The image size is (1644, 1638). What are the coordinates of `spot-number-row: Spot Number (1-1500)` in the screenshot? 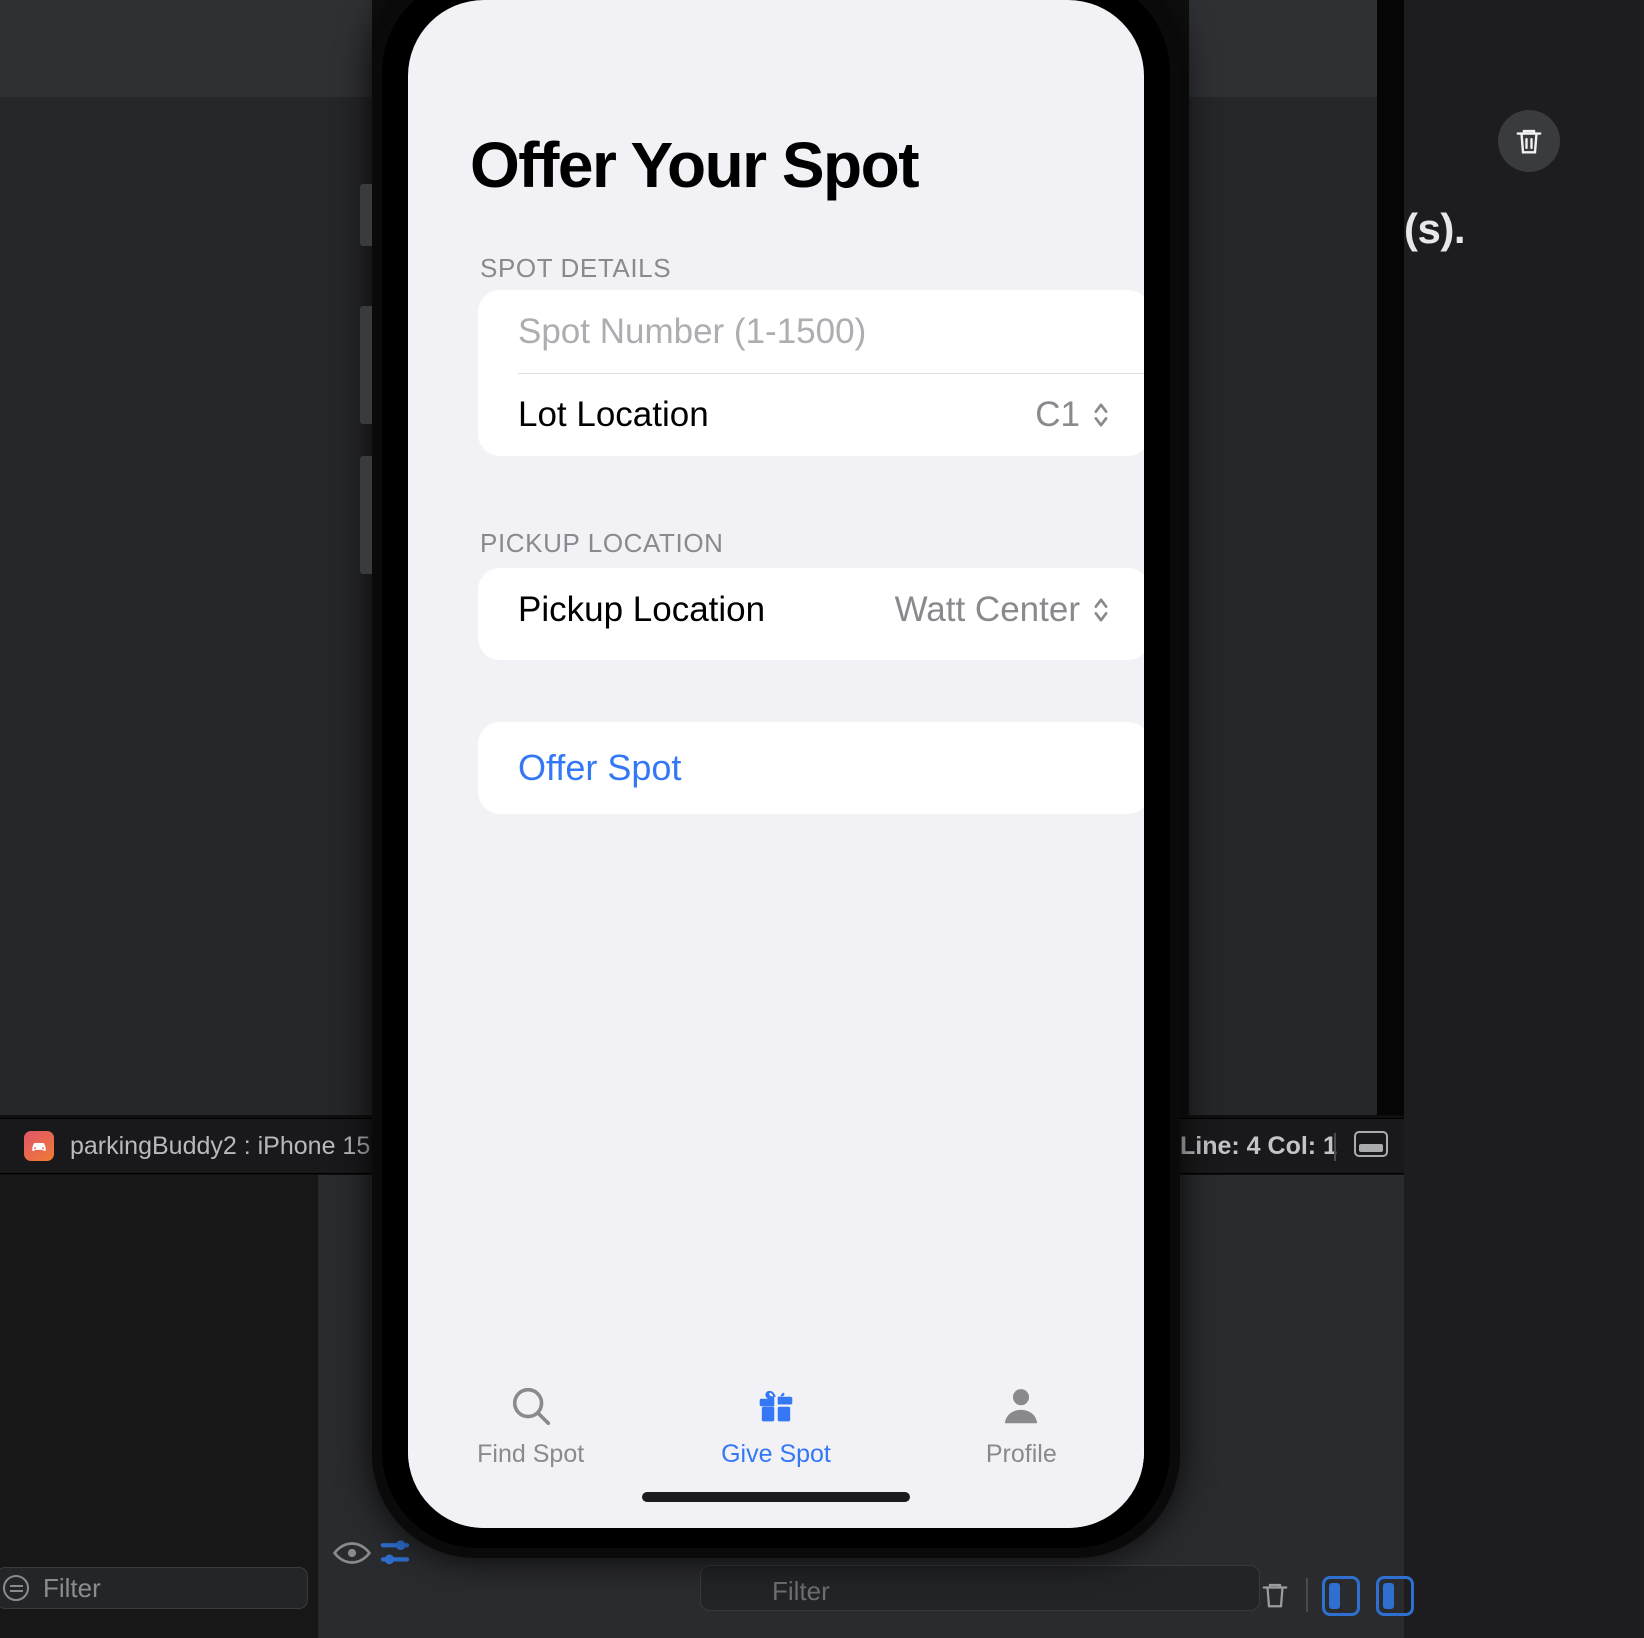 It's located at (811, 331).